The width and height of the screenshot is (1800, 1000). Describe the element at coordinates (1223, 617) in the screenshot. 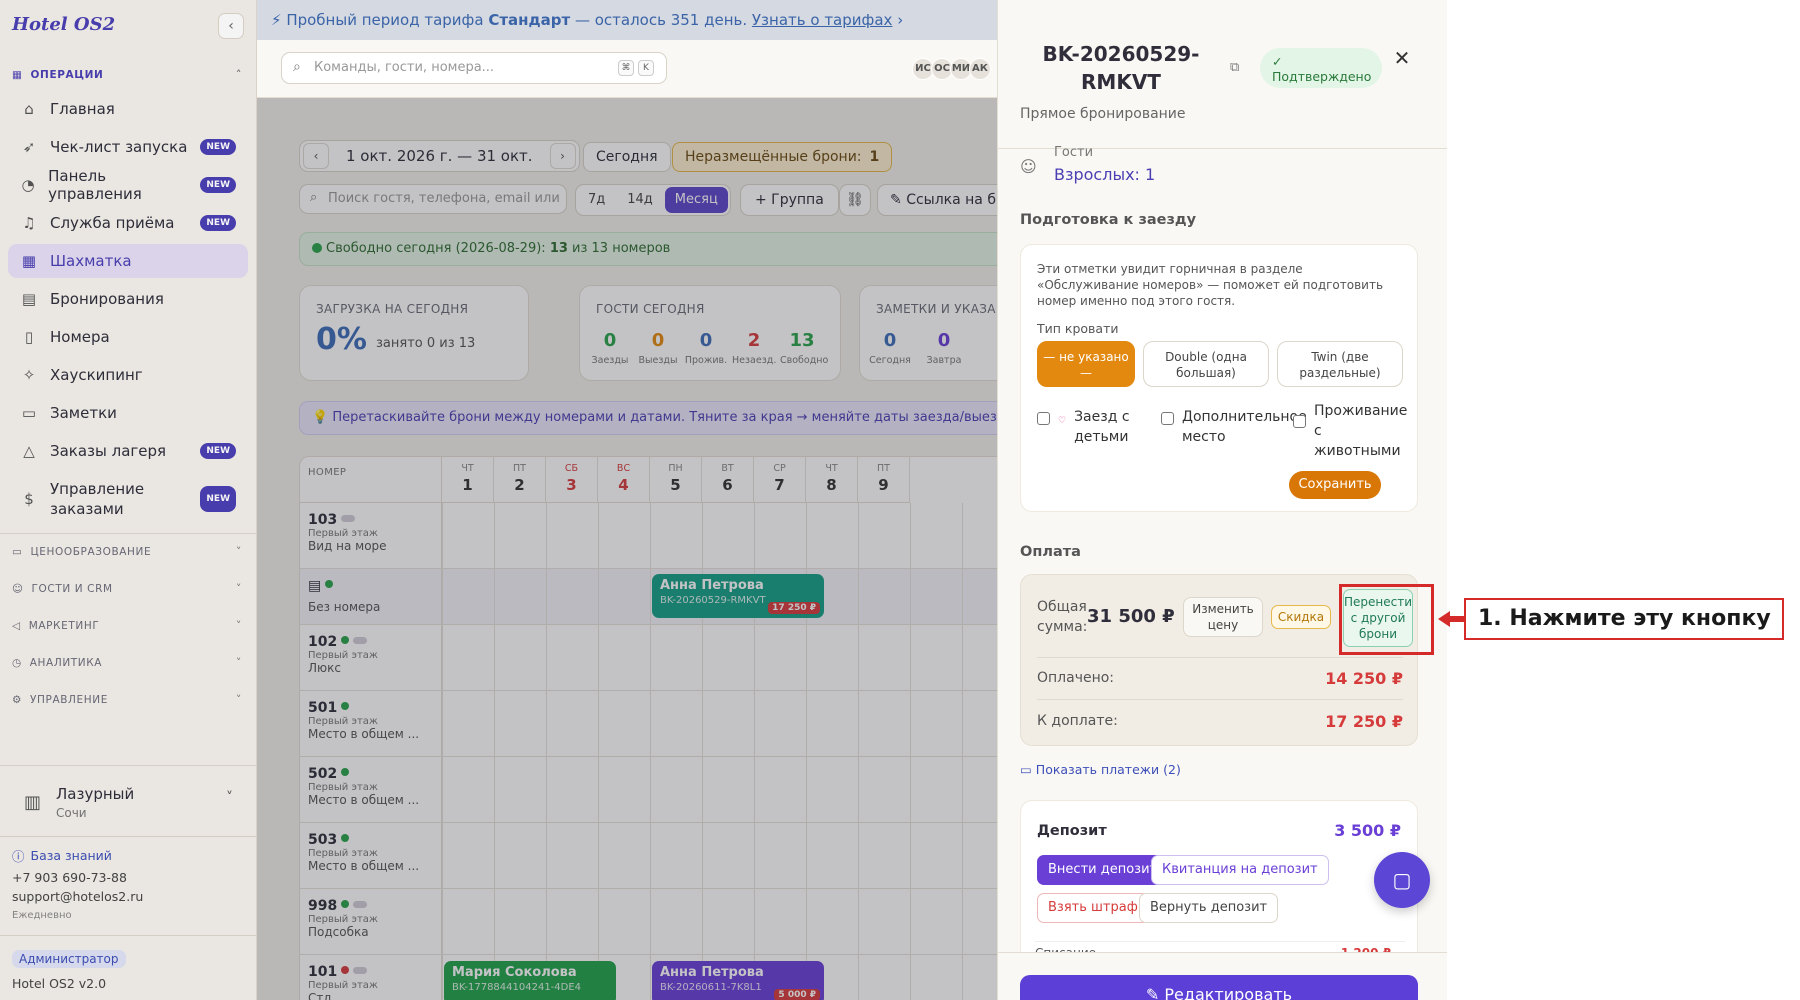

I see `change-price-button: Изменить цену` at that location.